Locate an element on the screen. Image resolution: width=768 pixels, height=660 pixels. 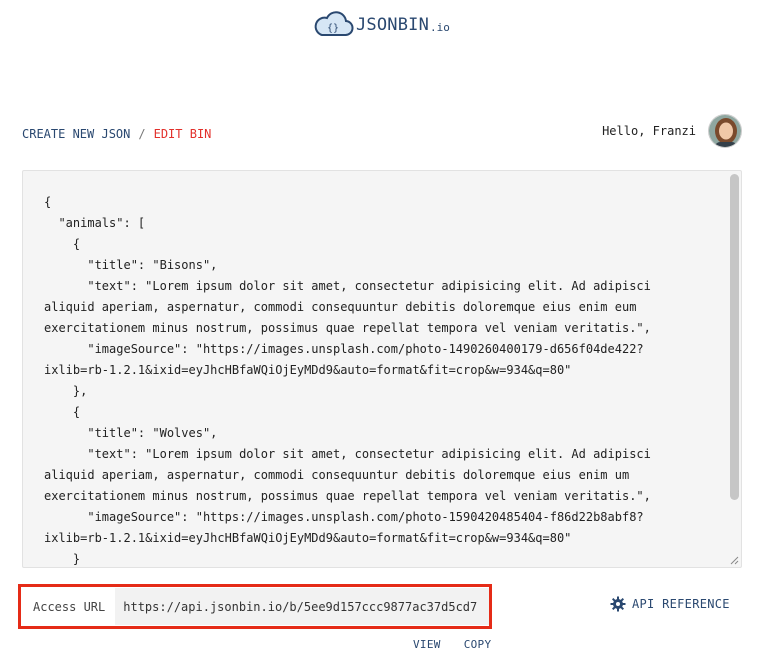
breadcrumb-create-new-json: CREATE NEW JSON is located at coordinates (76, 134).